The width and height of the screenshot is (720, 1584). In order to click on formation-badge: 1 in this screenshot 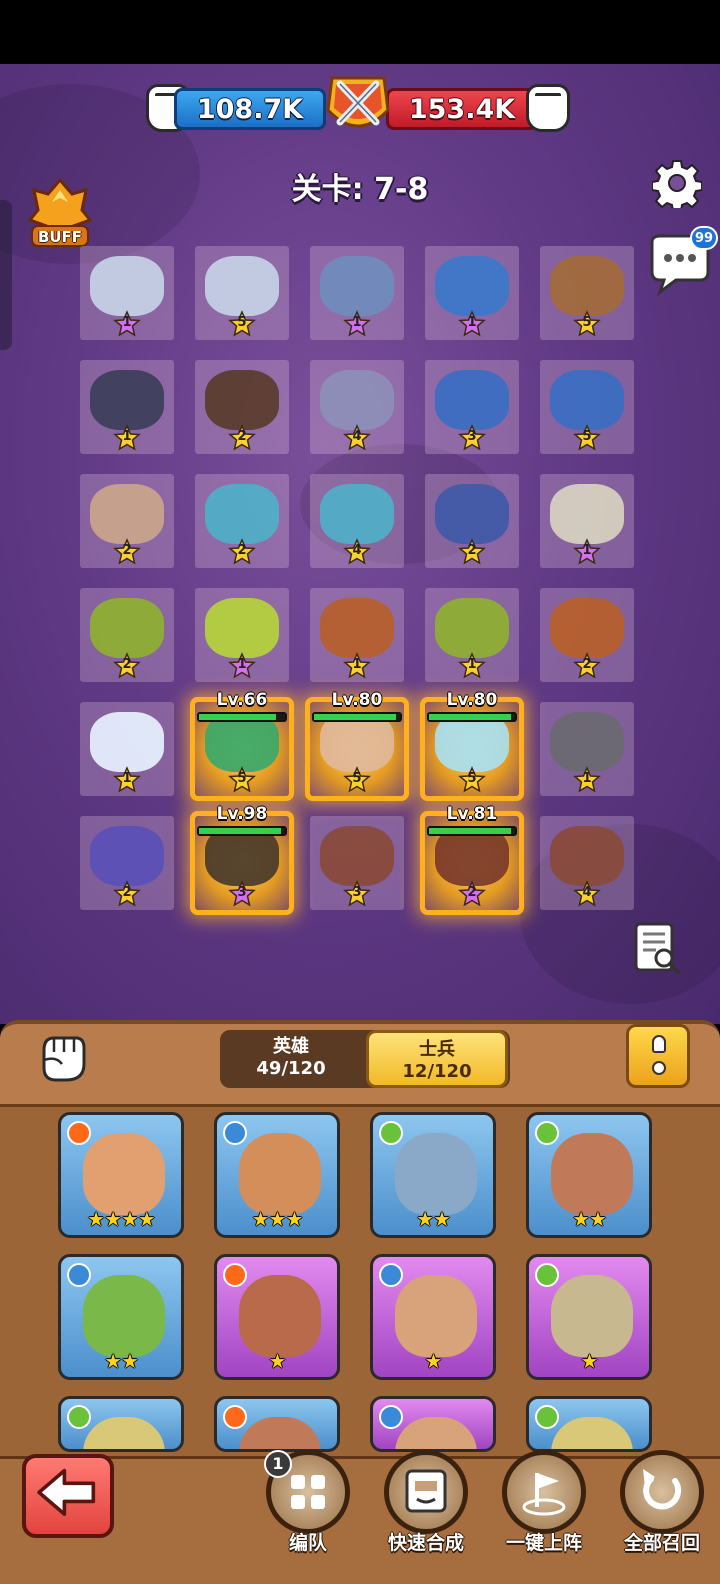, I will do `click(278, 1464)`.